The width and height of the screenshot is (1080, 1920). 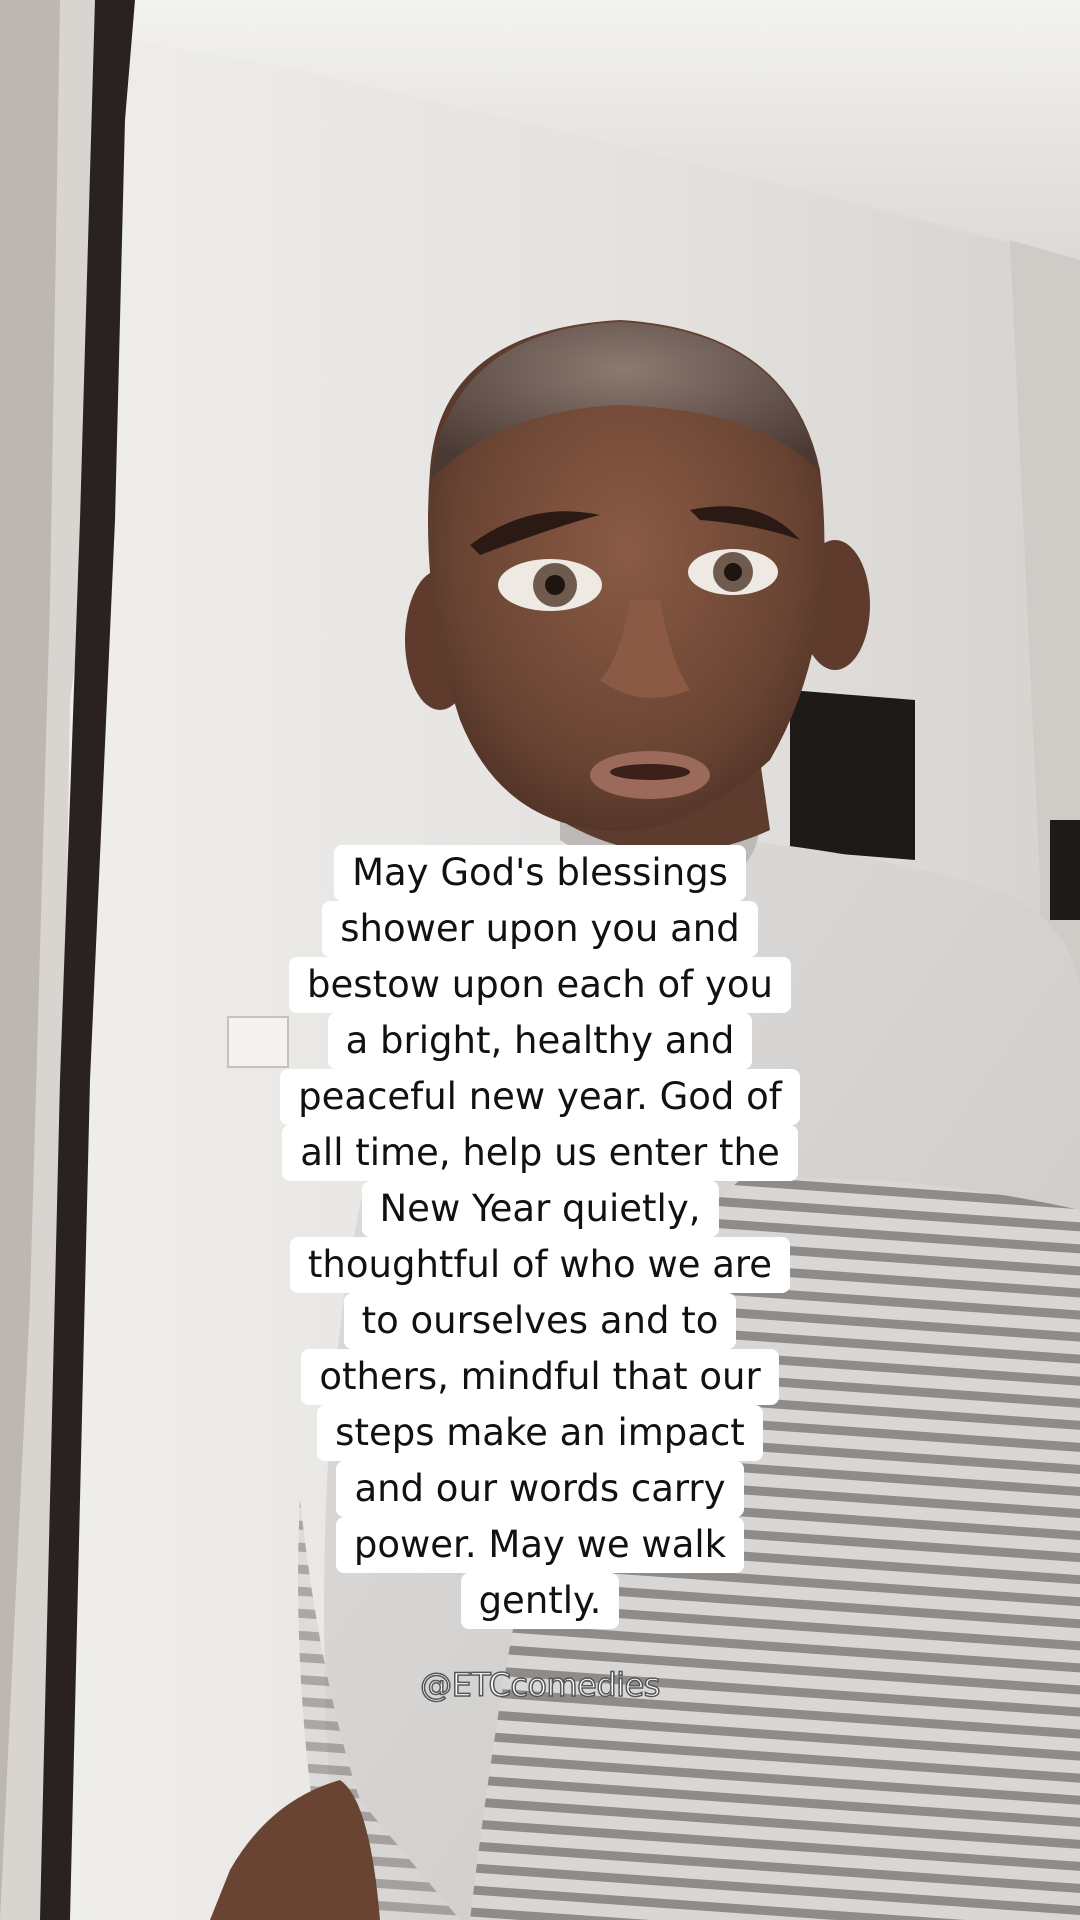 I want to click on caption-line: to ourselves and to, so click(x=540, y=1321).